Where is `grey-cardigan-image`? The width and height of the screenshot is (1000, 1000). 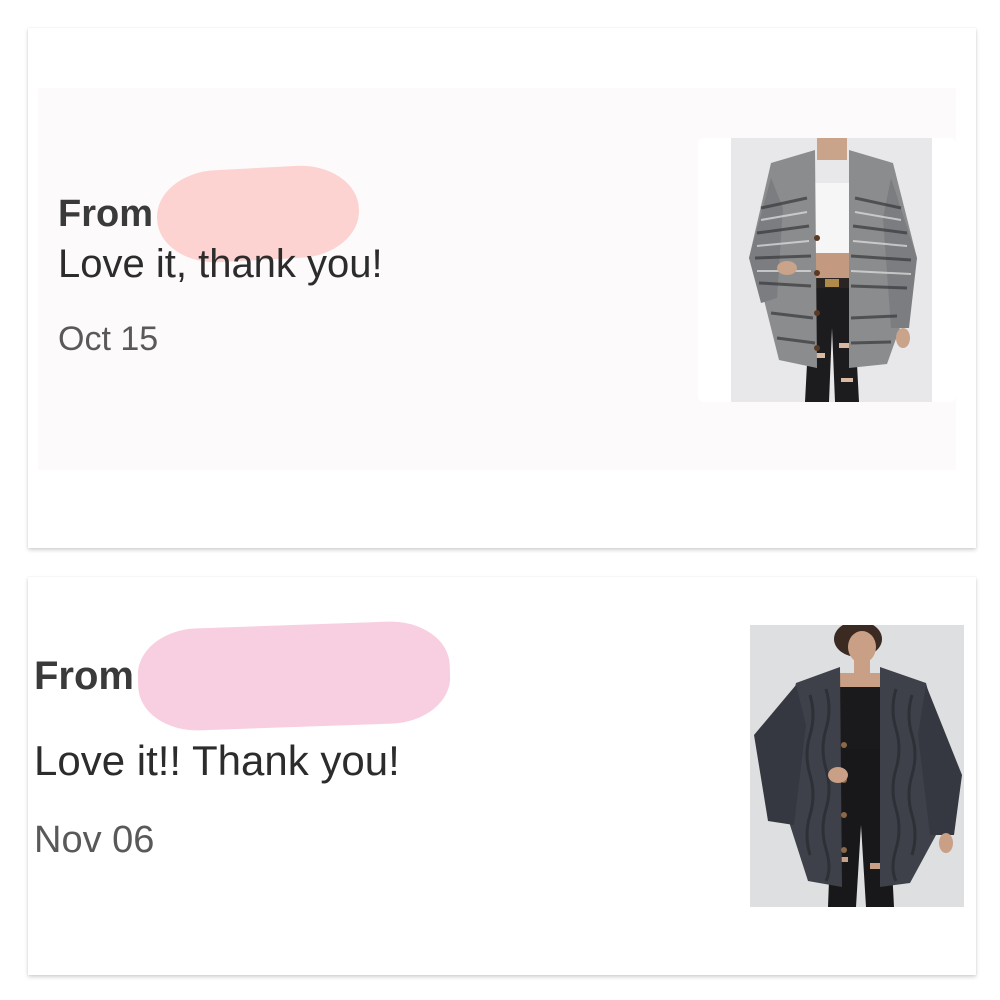 grey-cardigan-image is located at coordinates (831, 270).